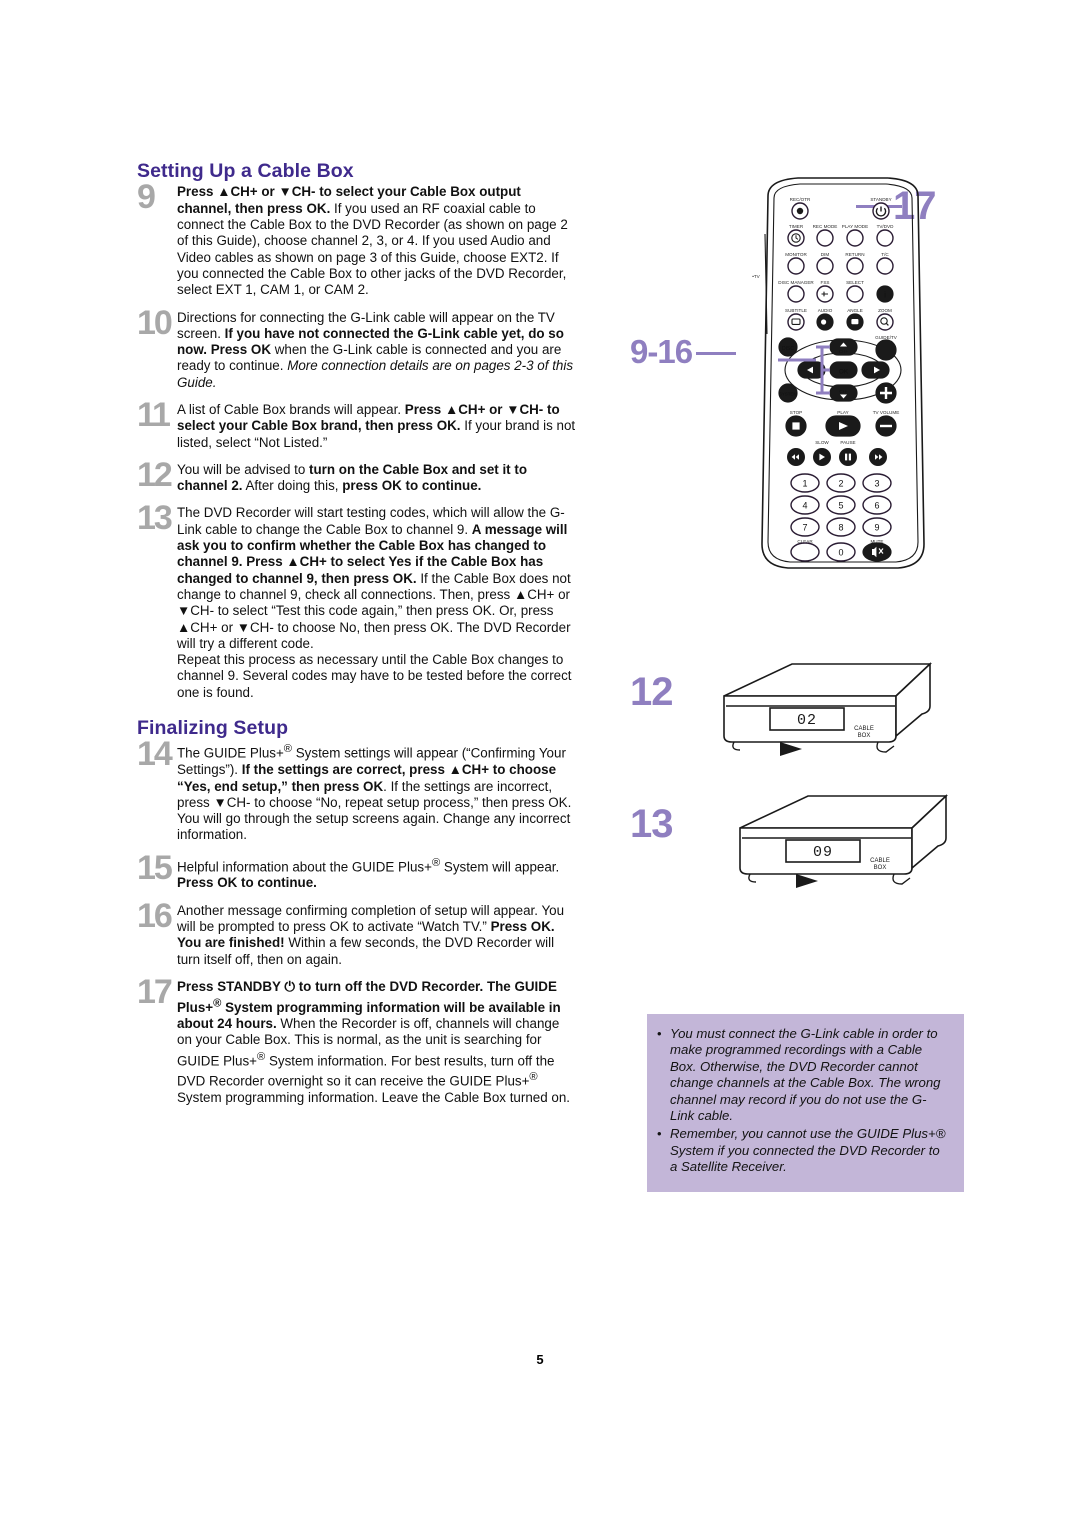  What do you see at coordinates (880, 199) in the screenshot?
I see `label-standby: STANDBY` at bounding box center [880, 199].